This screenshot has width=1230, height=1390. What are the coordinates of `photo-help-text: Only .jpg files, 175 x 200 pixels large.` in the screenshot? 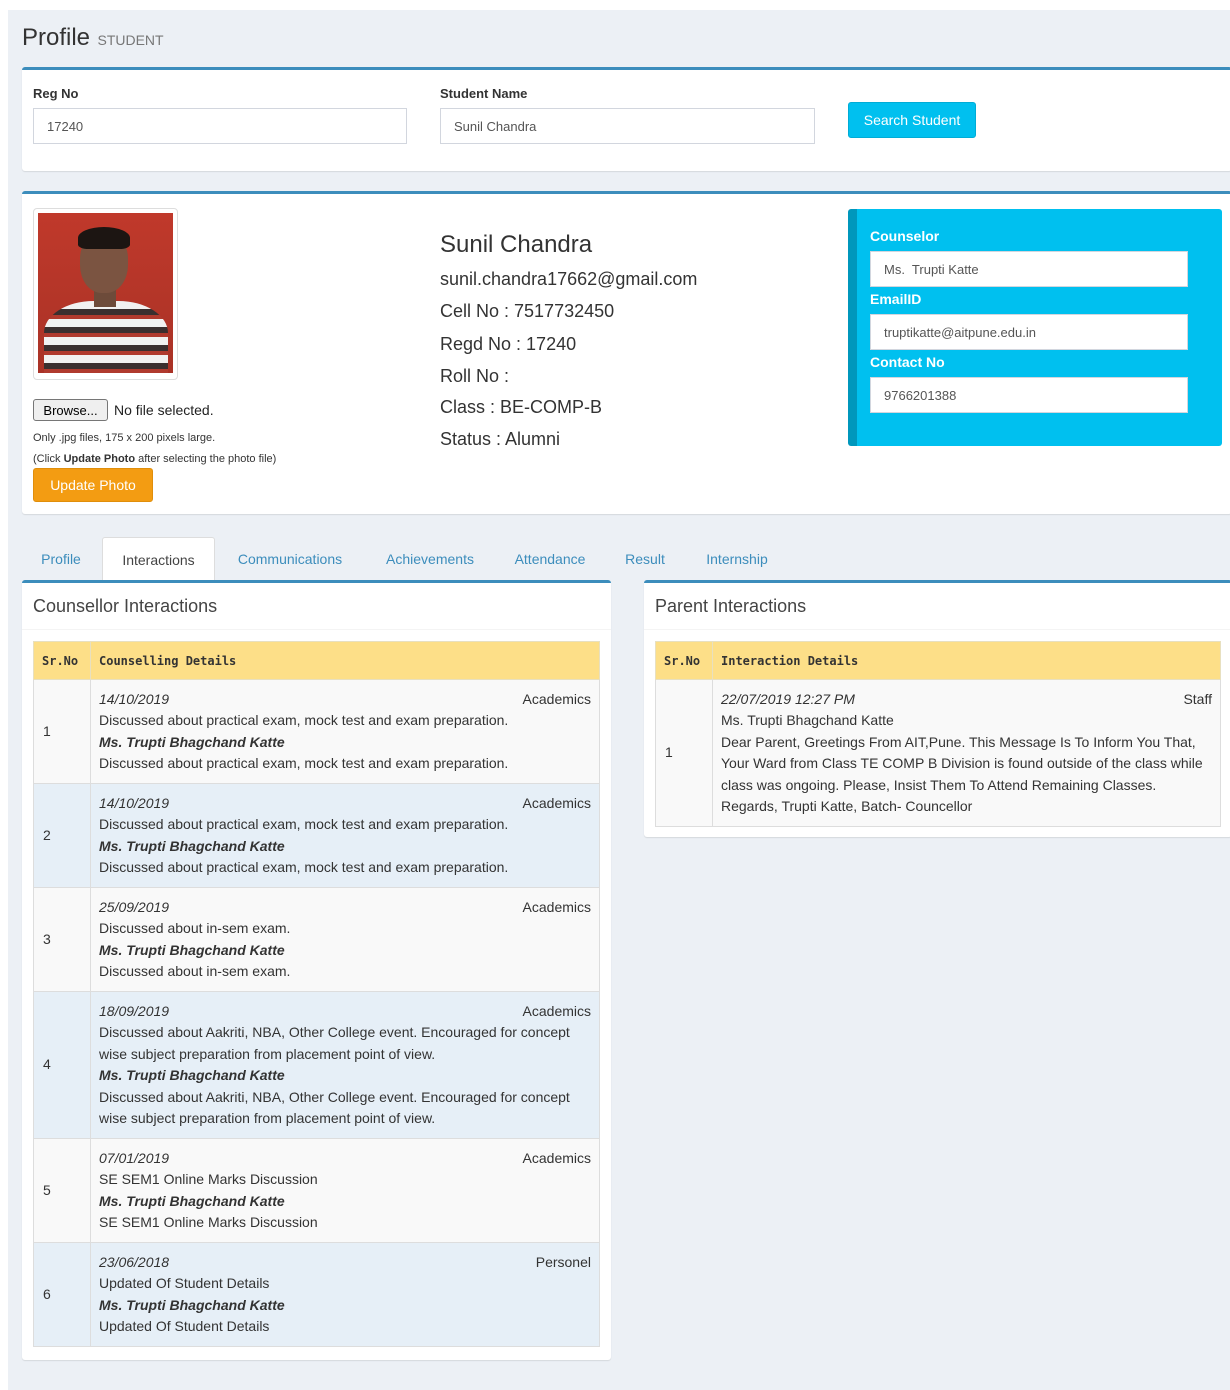 It's located at (124, 438).